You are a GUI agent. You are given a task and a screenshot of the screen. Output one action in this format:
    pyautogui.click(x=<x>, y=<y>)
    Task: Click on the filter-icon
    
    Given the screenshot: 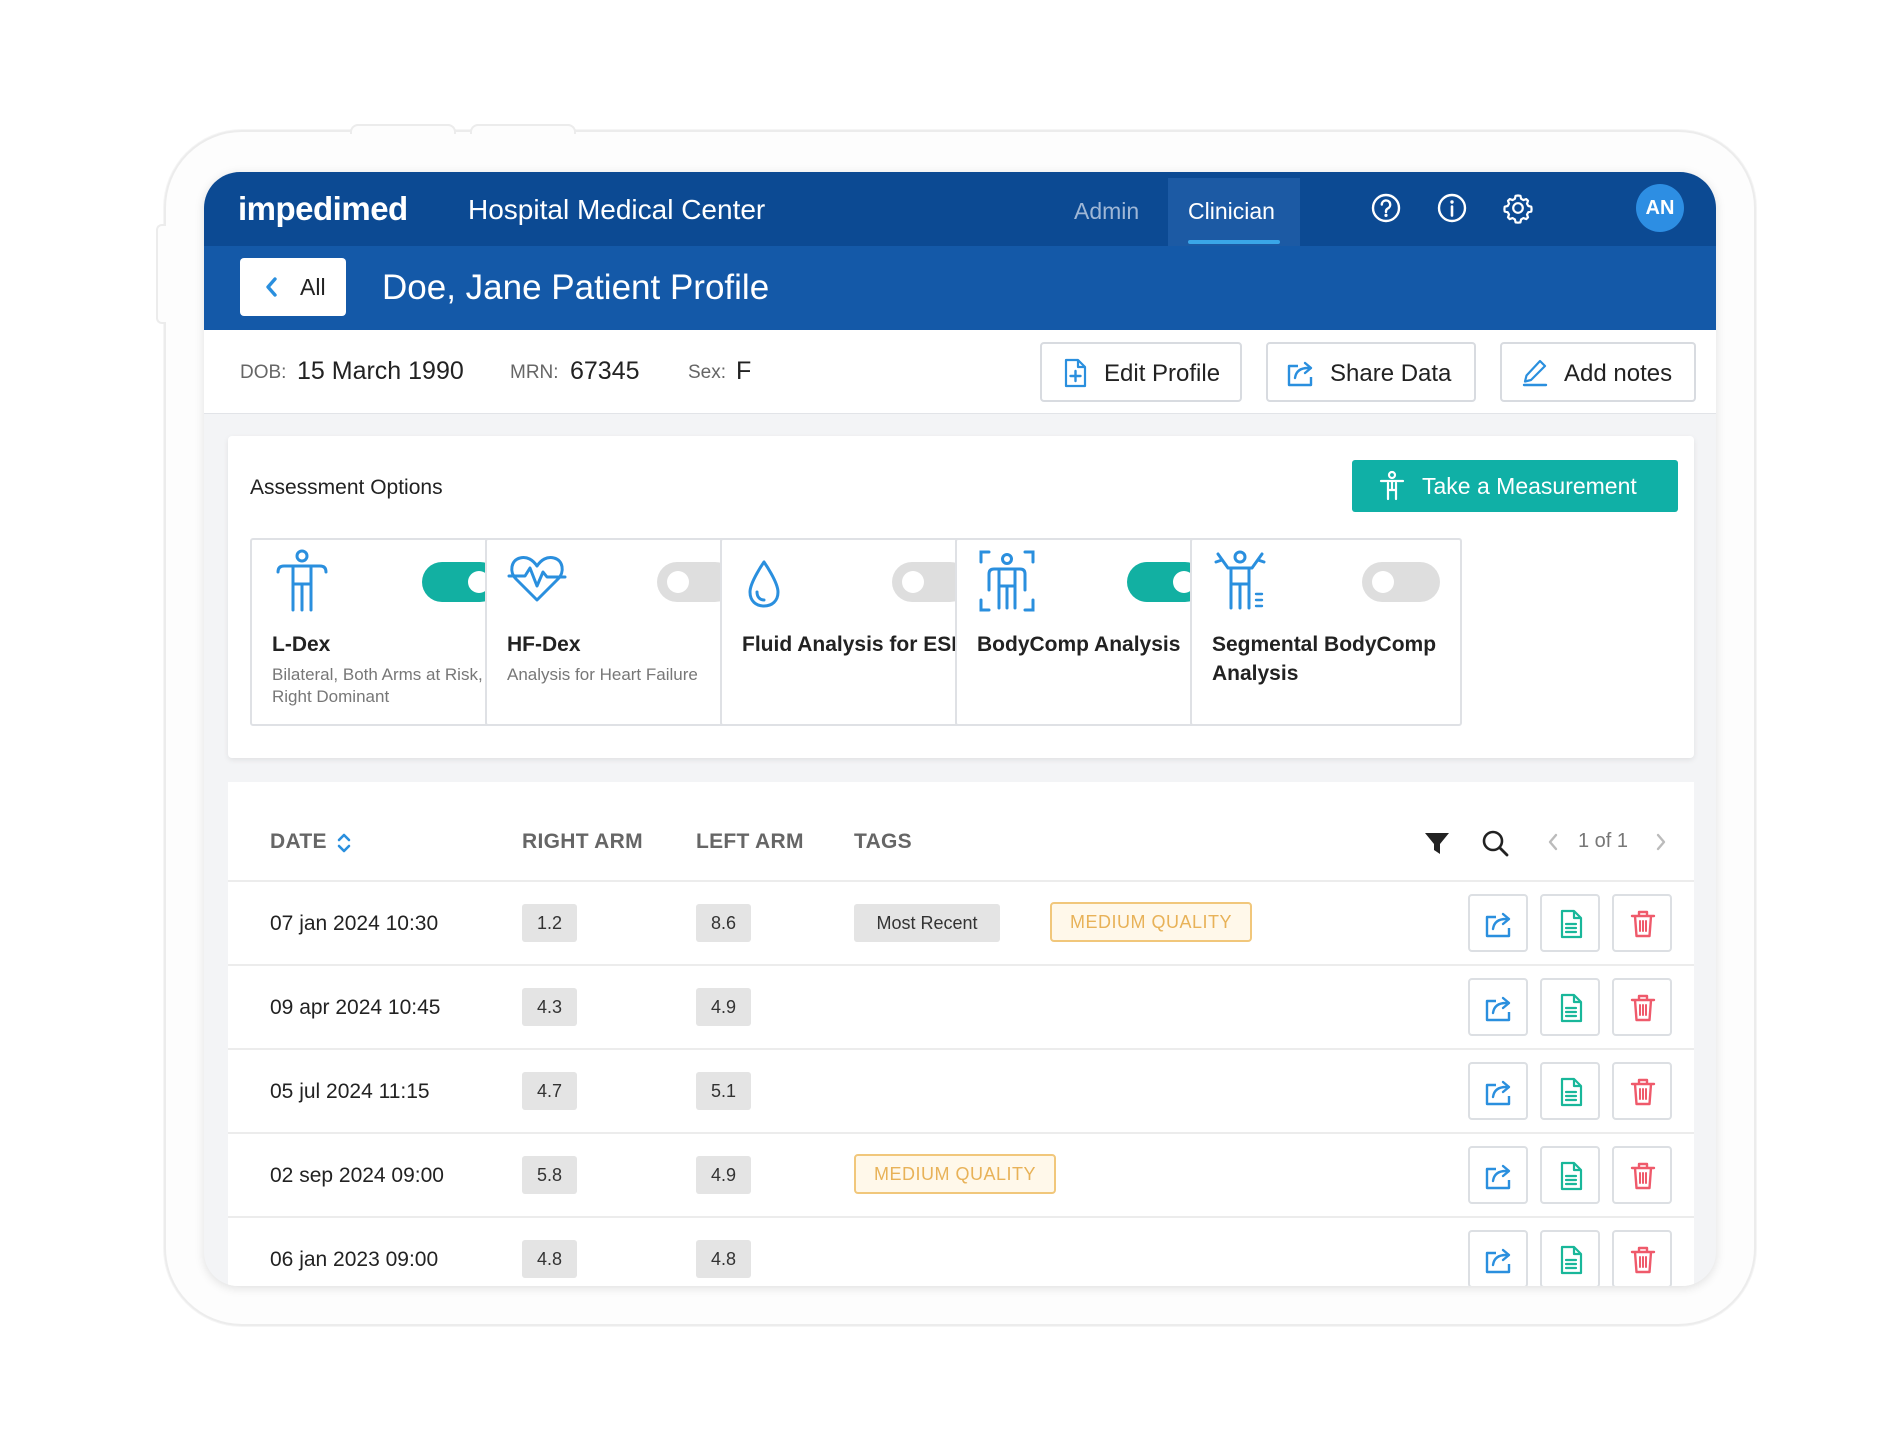 What is the action you would take?
    pyautogui.click(x=1437, y=843)
    